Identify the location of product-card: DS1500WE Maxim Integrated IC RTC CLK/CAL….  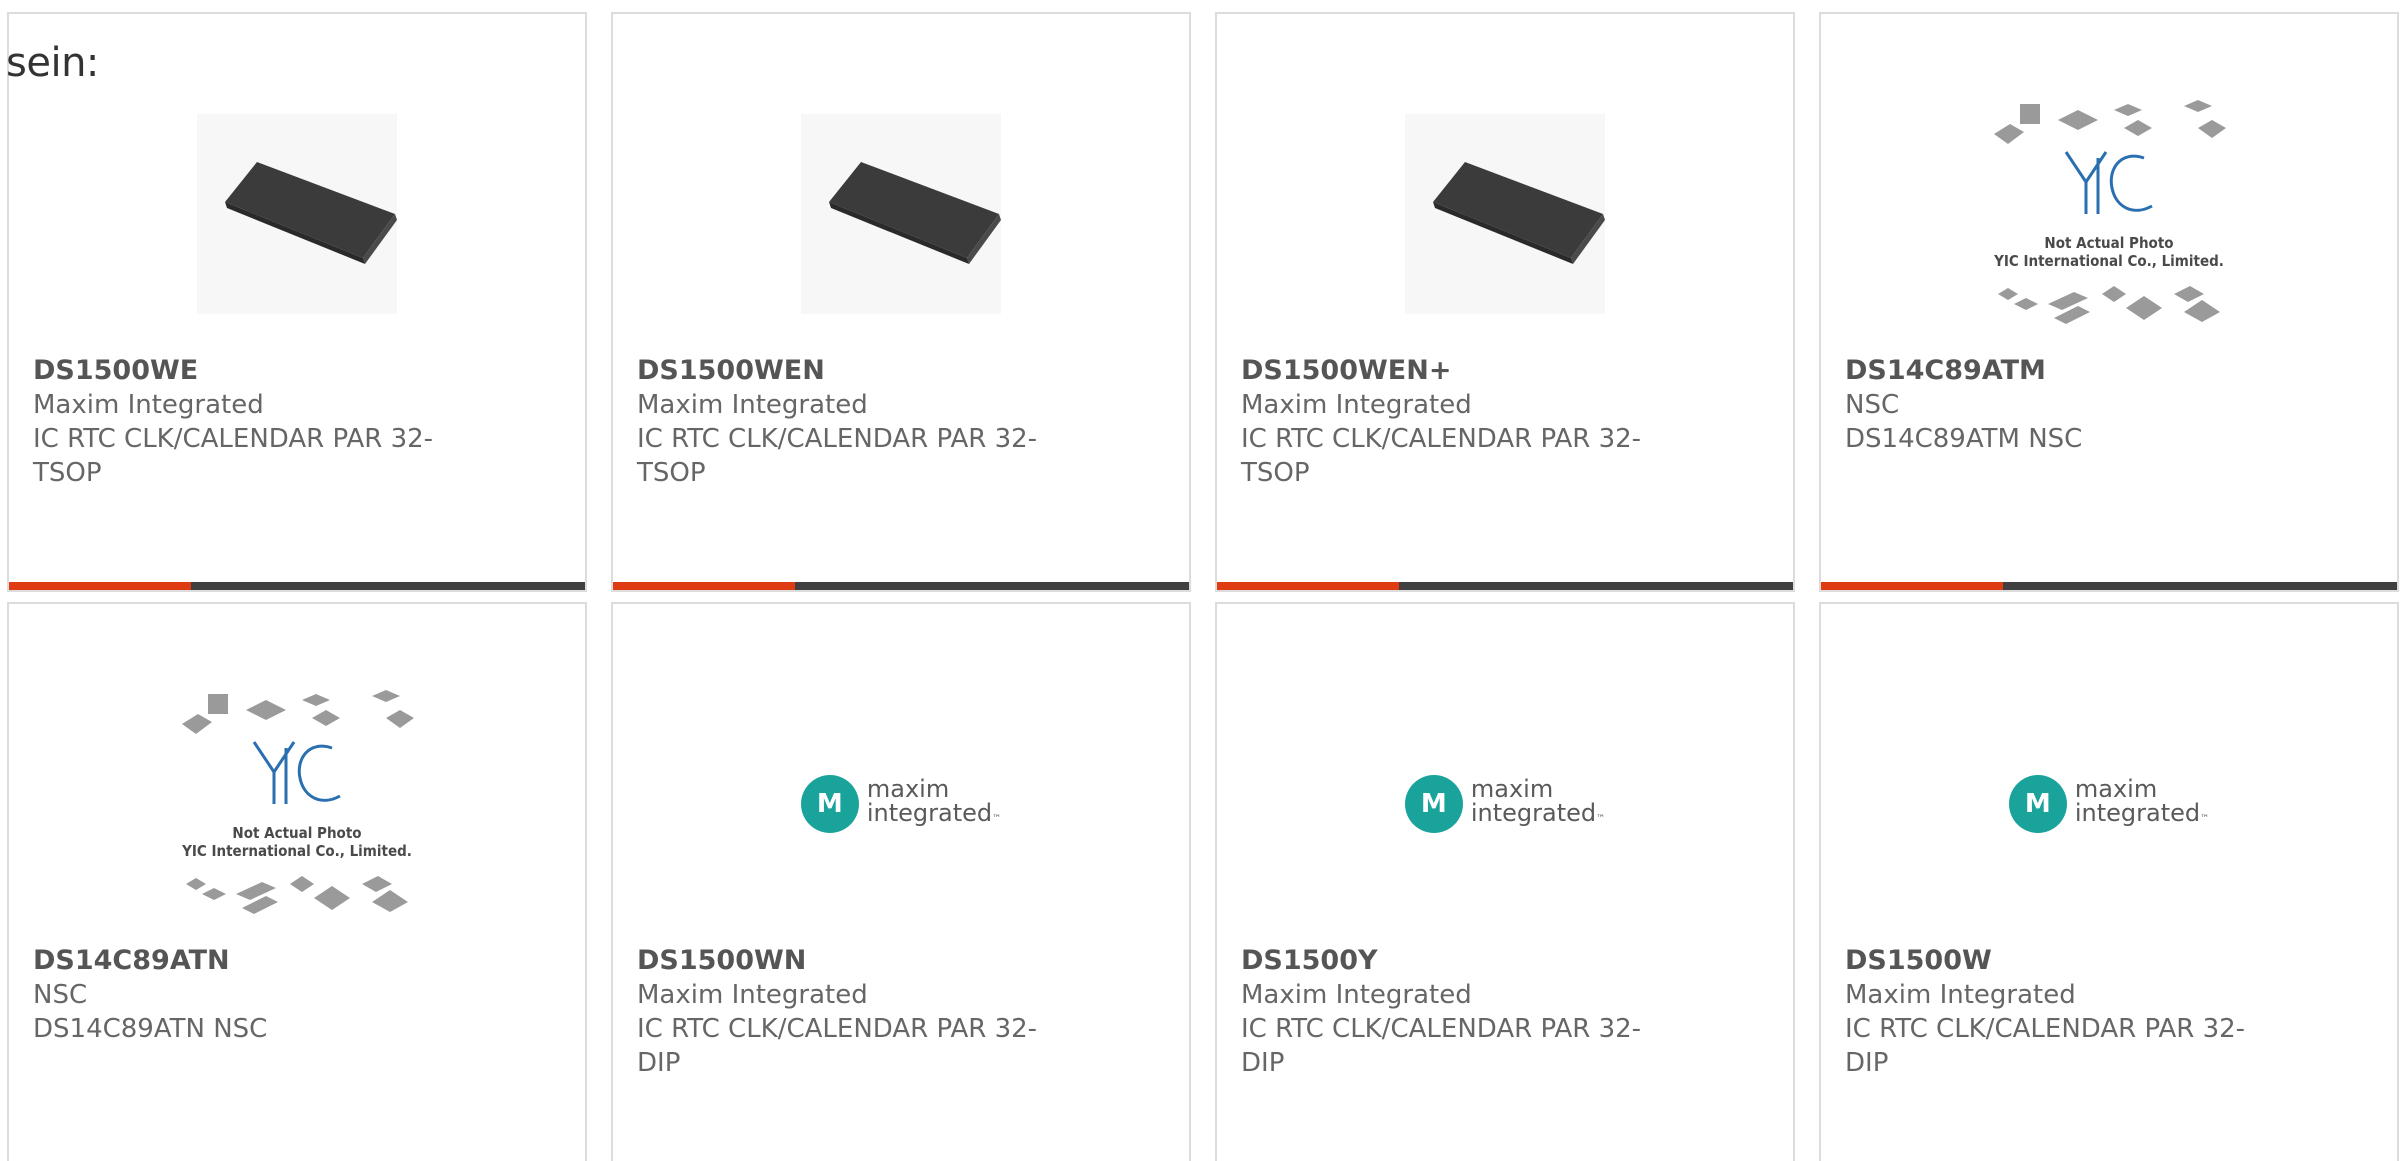
(297, 302).